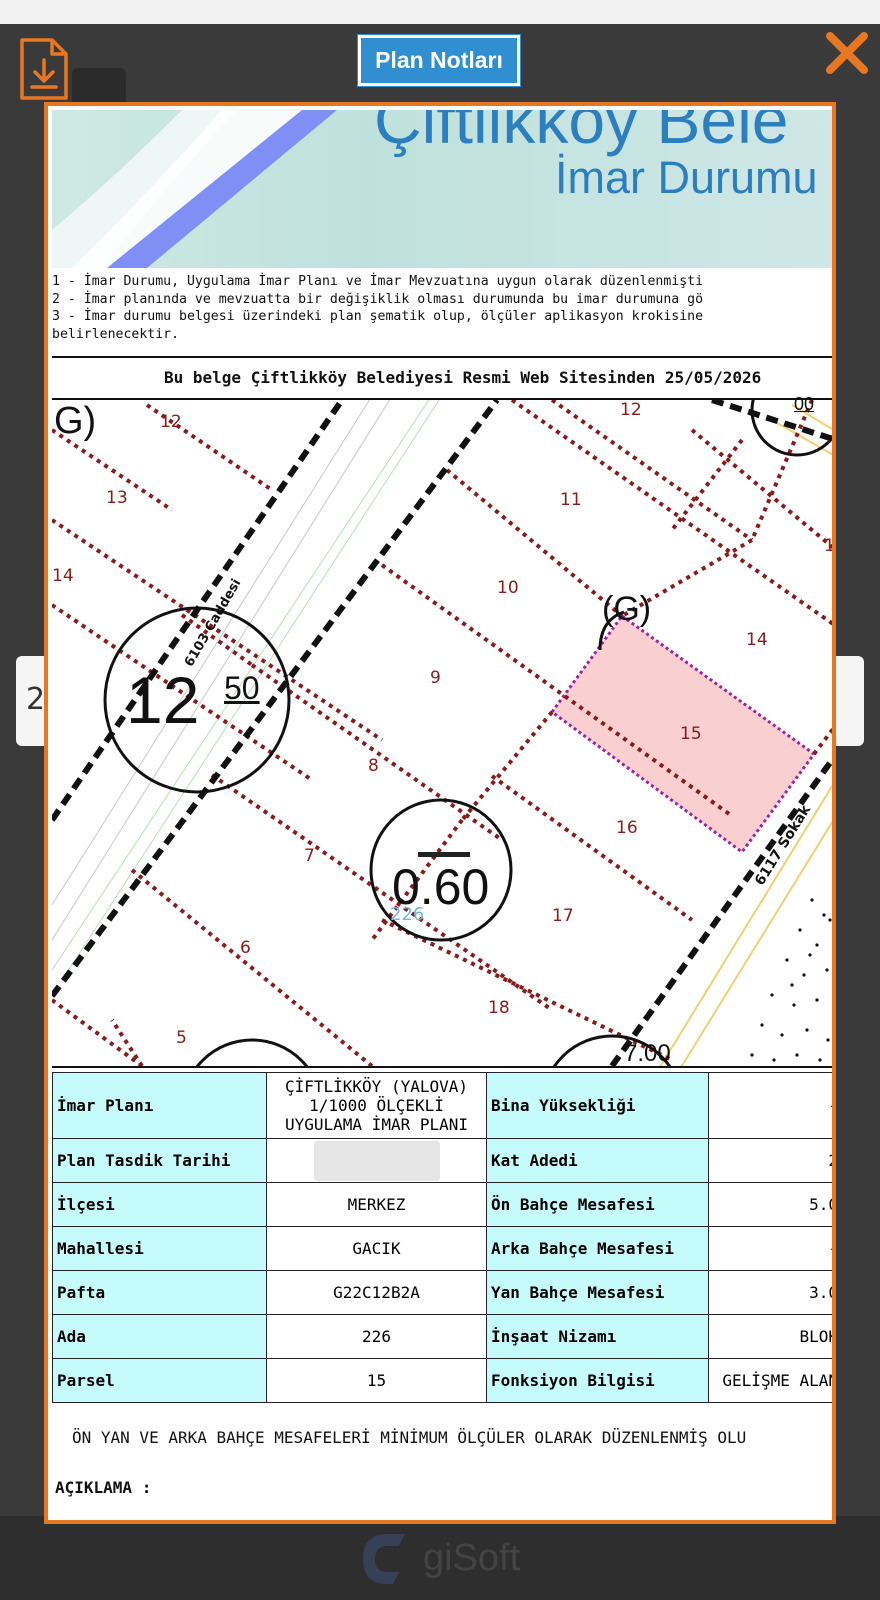 This screenshot has height=1600, width=880. What do you see at coordinates (571, 500) in the screenshot?
I see `parcel-number: 11` at bounding box center [571, 500].